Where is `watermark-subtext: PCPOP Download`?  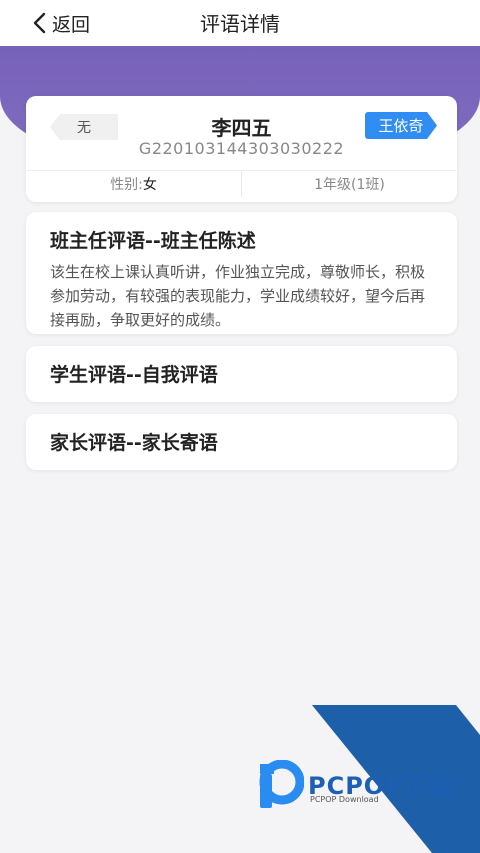 watermark-subtext: PCPOP Download is located at coordinates (344, 799).